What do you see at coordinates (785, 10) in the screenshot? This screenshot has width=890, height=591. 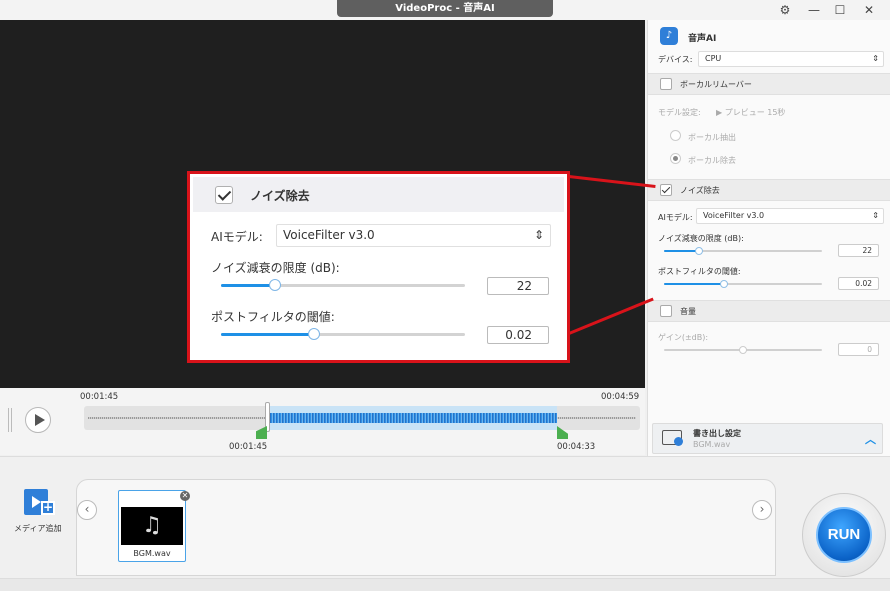 I see `gear-icon: ⚙` at bounding box center [785, 10].